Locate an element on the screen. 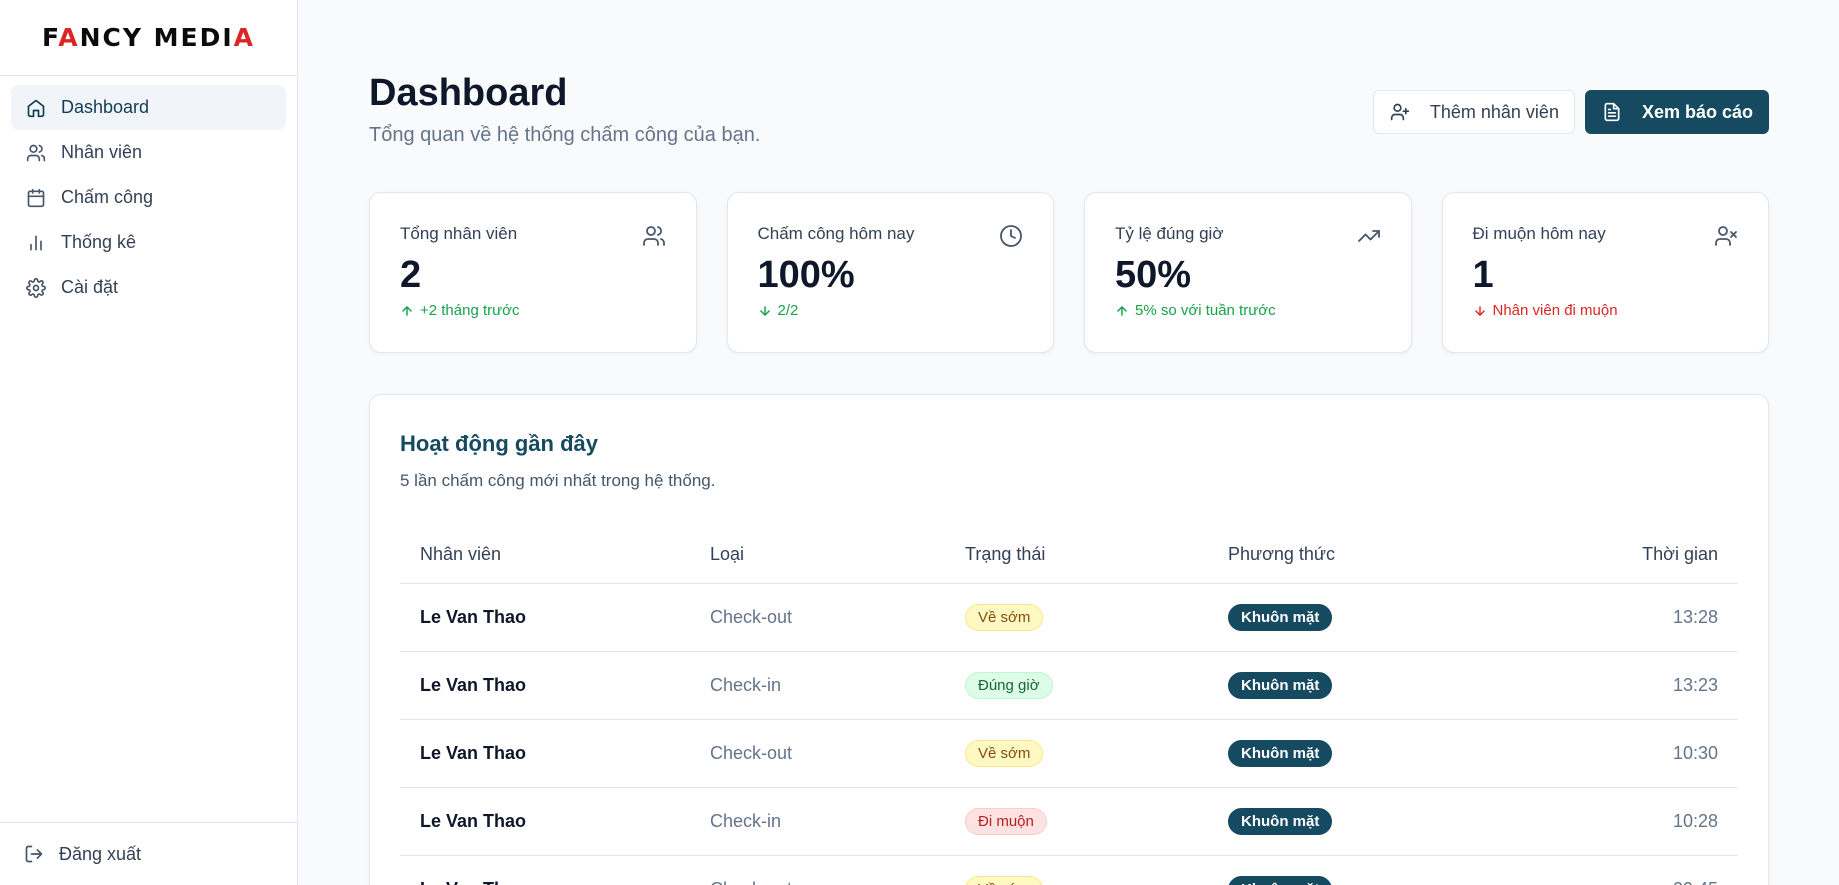  sidebar-item-attendance: Chấm công is located at coordinates (148, 197).